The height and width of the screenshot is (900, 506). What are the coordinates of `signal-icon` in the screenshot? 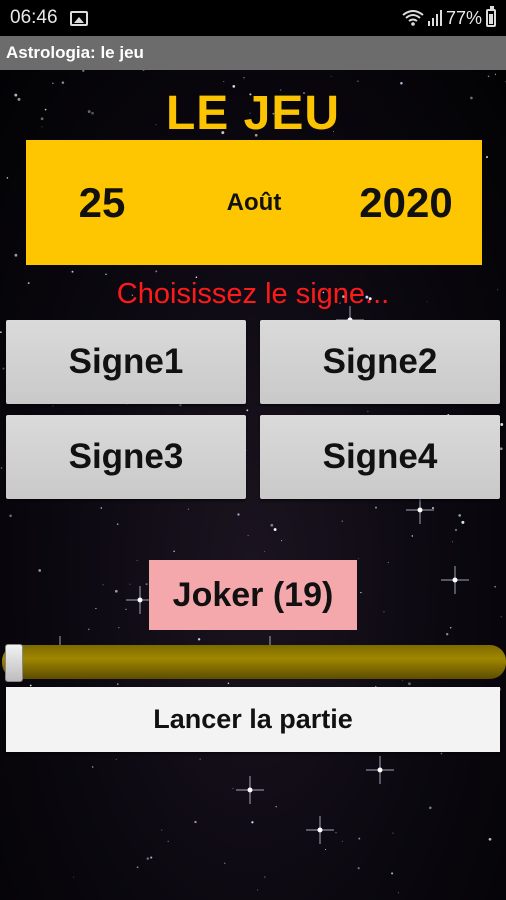 It's located at (434, 18).